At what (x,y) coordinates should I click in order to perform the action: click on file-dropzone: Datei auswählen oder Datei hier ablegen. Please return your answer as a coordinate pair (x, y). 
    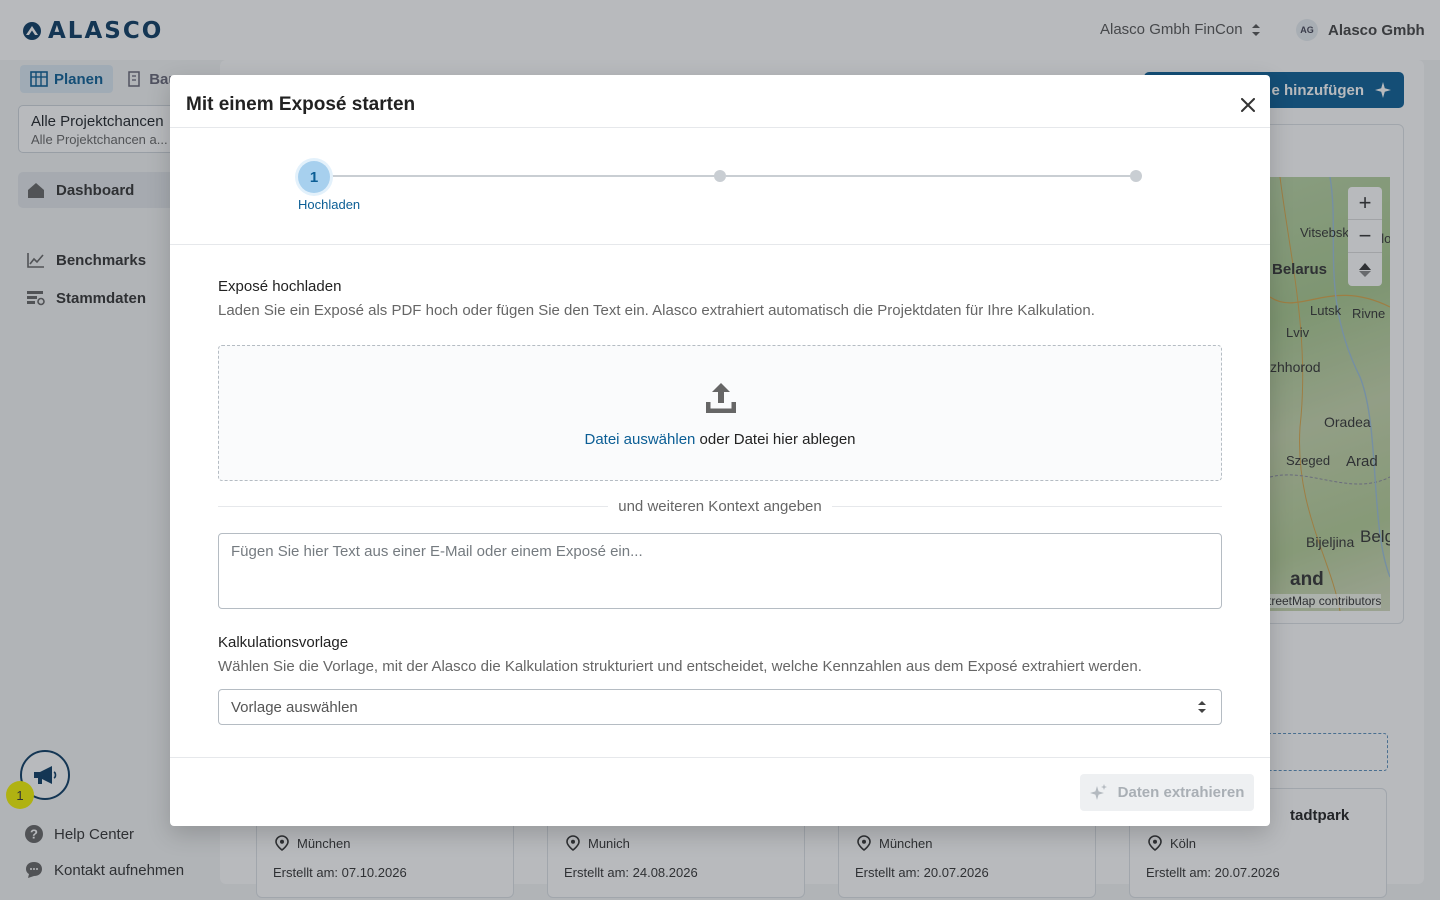
    Looking at the image, I should click on (720, 413).